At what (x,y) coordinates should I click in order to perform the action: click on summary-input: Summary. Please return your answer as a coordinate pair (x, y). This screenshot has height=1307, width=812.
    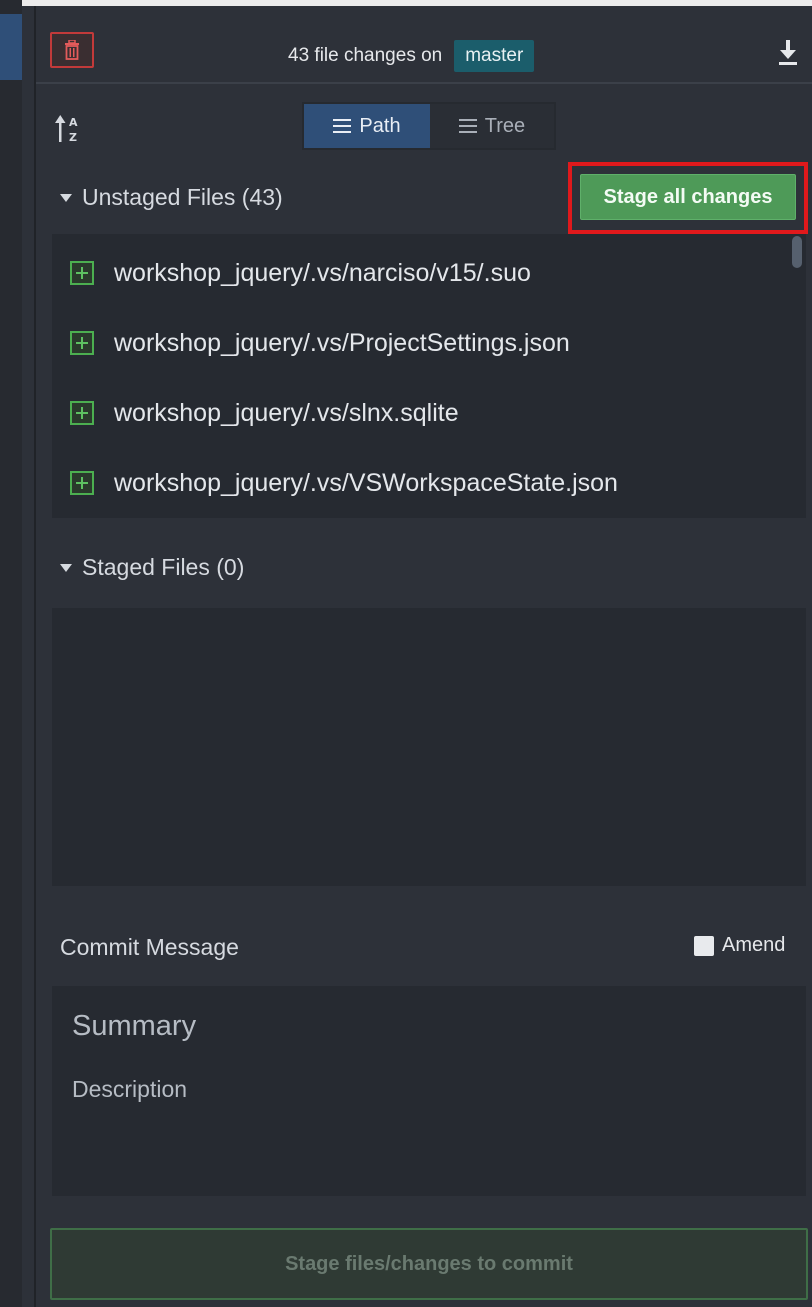
    Looking at the image, I should click on (134, 1026).